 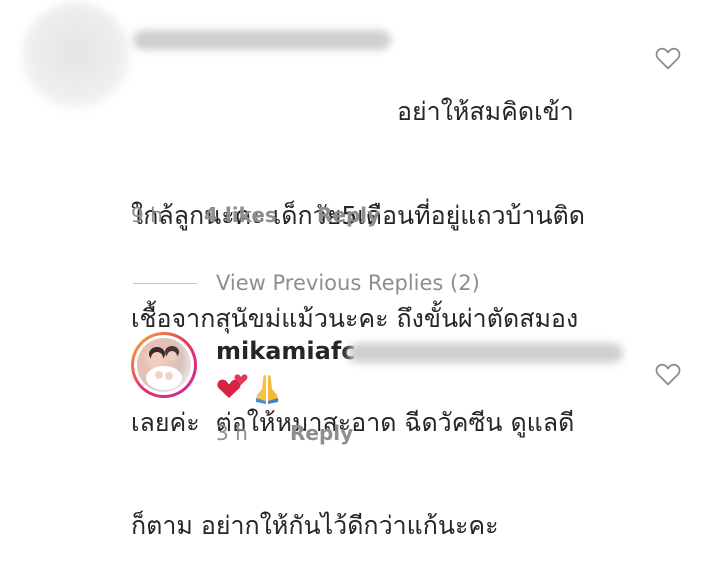 What do you see at coordinates (348, 215) in the screenshot?
I see `comment-reply-button: Reply` at bounding box center [348, 215].